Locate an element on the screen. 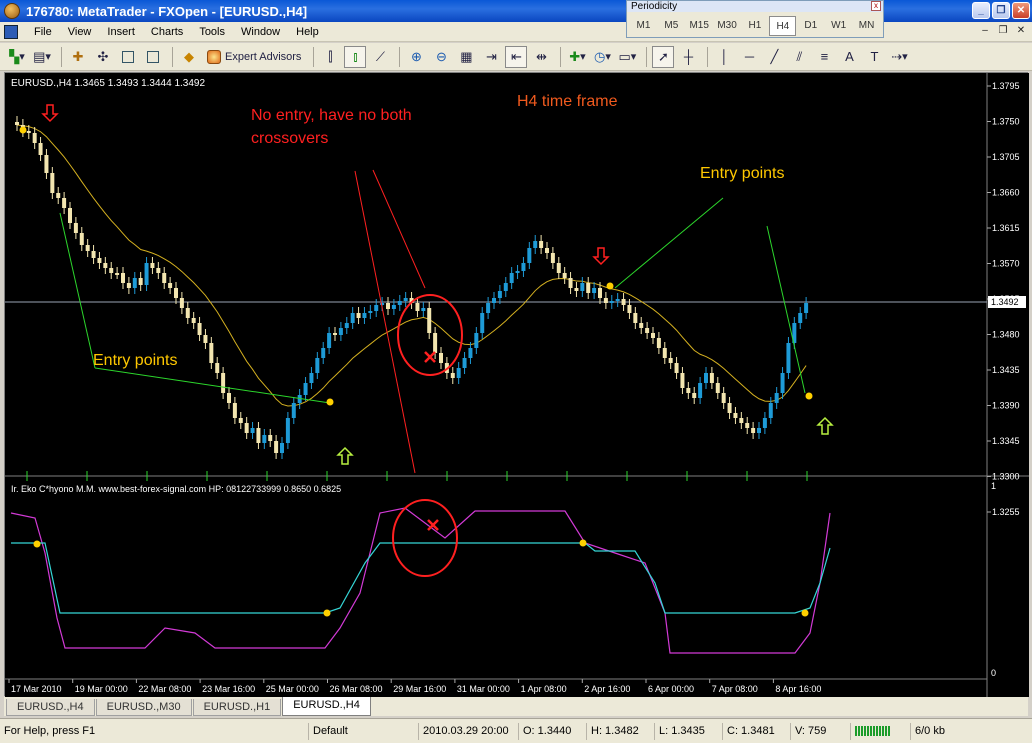  status-profile: Default is located at coordinates (363, 731).